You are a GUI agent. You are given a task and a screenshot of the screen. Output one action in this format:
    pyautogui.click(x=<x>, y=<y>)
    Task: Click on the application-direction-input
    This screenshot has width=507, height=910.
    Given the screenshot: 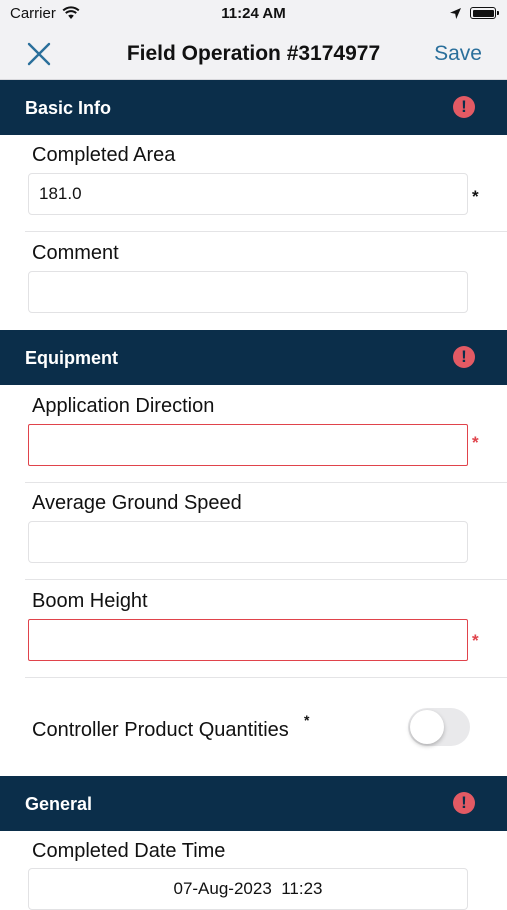 What is the action you would take?
    pyautogui.click(x=248, y=445)
    